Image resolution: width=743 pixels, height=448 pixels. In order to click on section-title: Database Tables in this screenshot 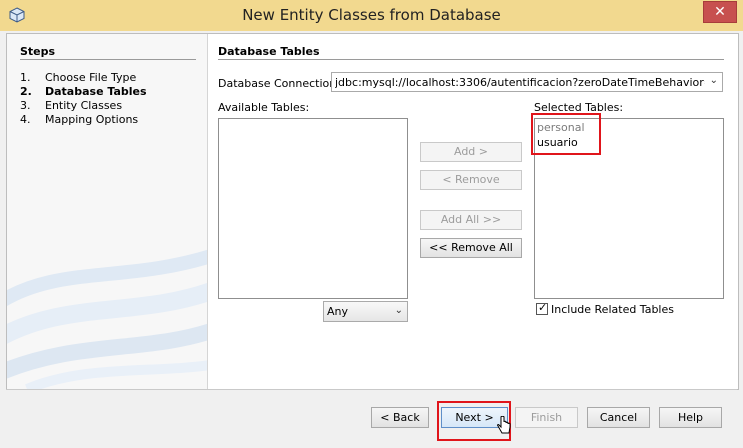, I will do `click(269, 51)`.